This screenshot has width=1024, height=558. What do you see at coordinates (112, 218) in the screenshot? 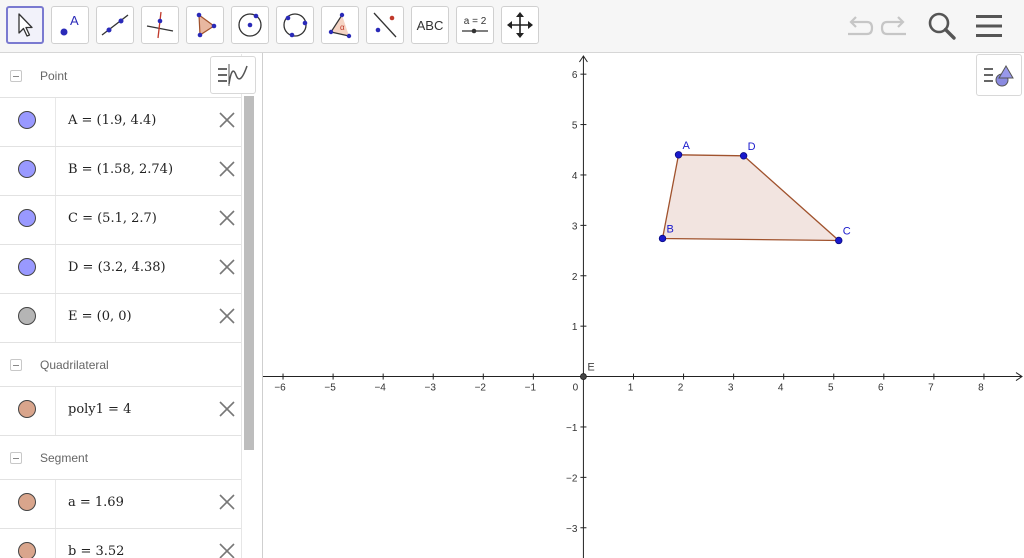
I see `algebra-item-text: C = (5.1, 2.7)` at bounding box center [112, 218].